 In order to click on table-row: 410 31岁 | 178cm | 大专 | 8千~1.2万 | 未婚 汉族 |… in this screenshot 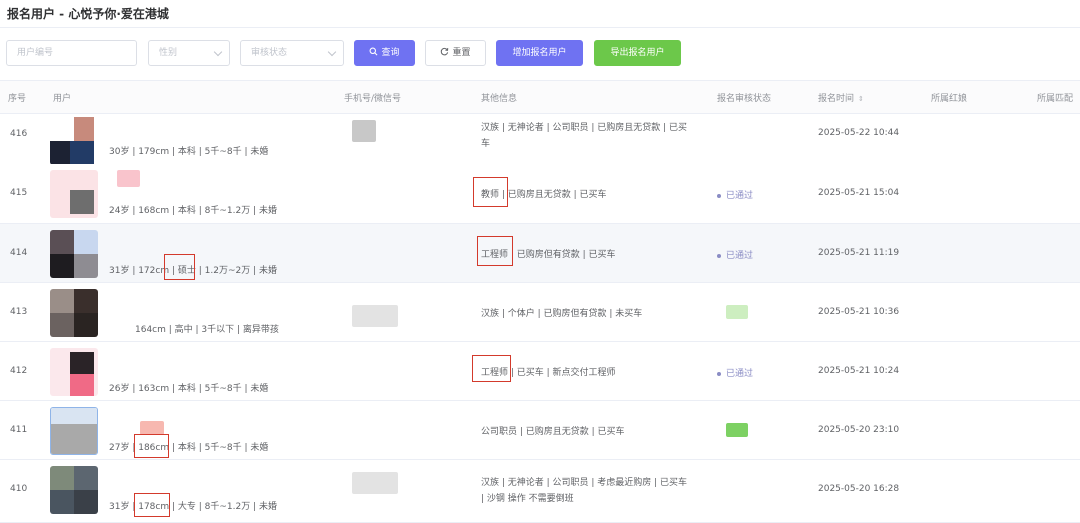, I will do `click(540, 491)`.